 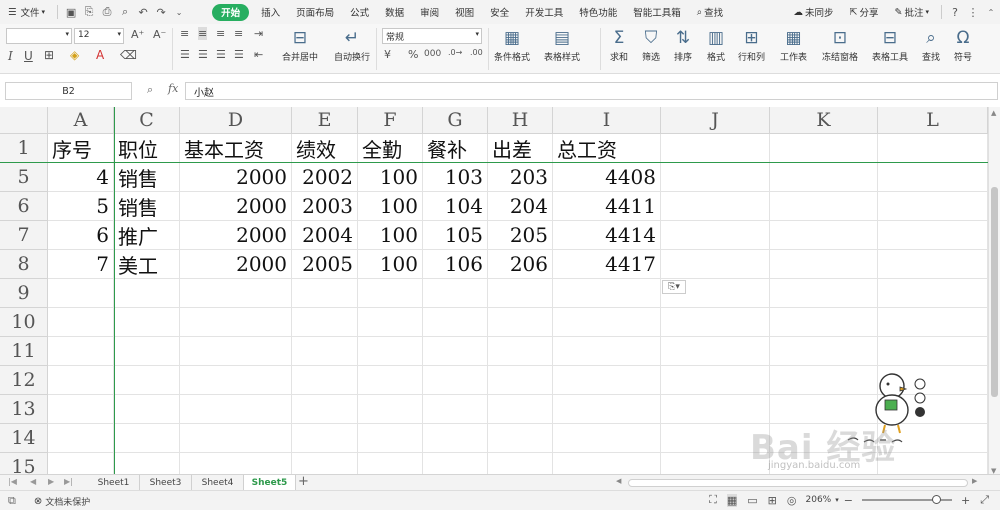 What do you see at coordinates (26, 12) in the screenshot?
I see `file-menu: ☰ 文件 ▾` at bounding box center [26, 12].